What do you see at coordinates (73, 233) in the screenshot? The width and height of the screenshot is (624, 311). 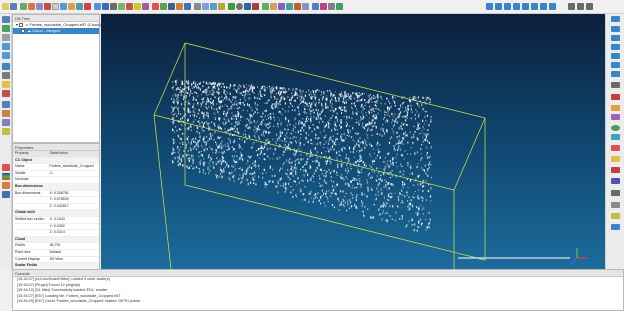 I see `property-value: Z: 0.0214` at bounding box center [73, 233].